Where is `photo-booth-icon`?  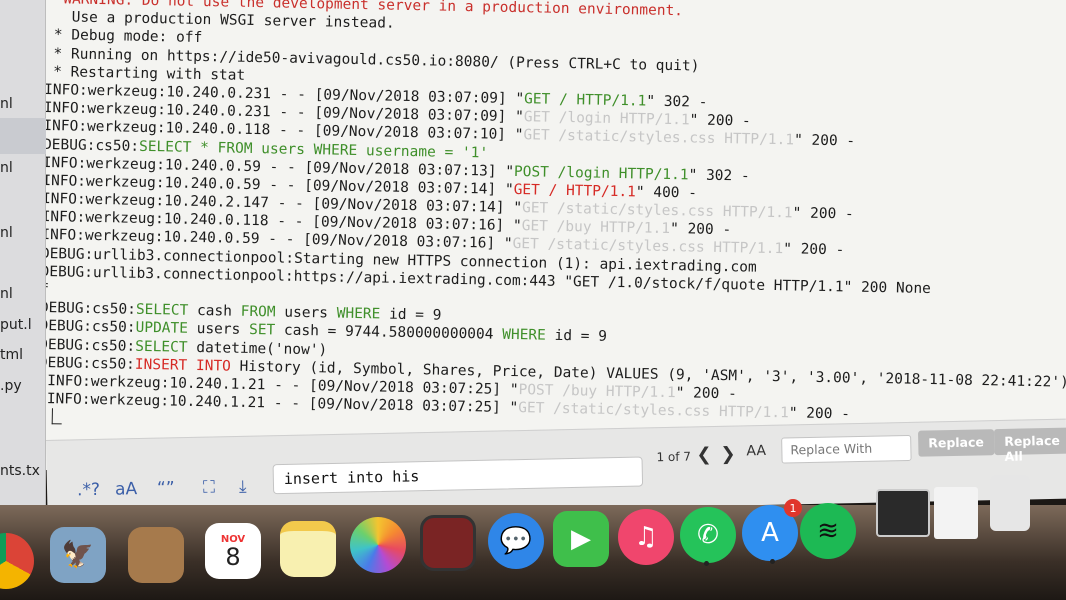 photo-booth-icon is located at coordinates (448, 543).